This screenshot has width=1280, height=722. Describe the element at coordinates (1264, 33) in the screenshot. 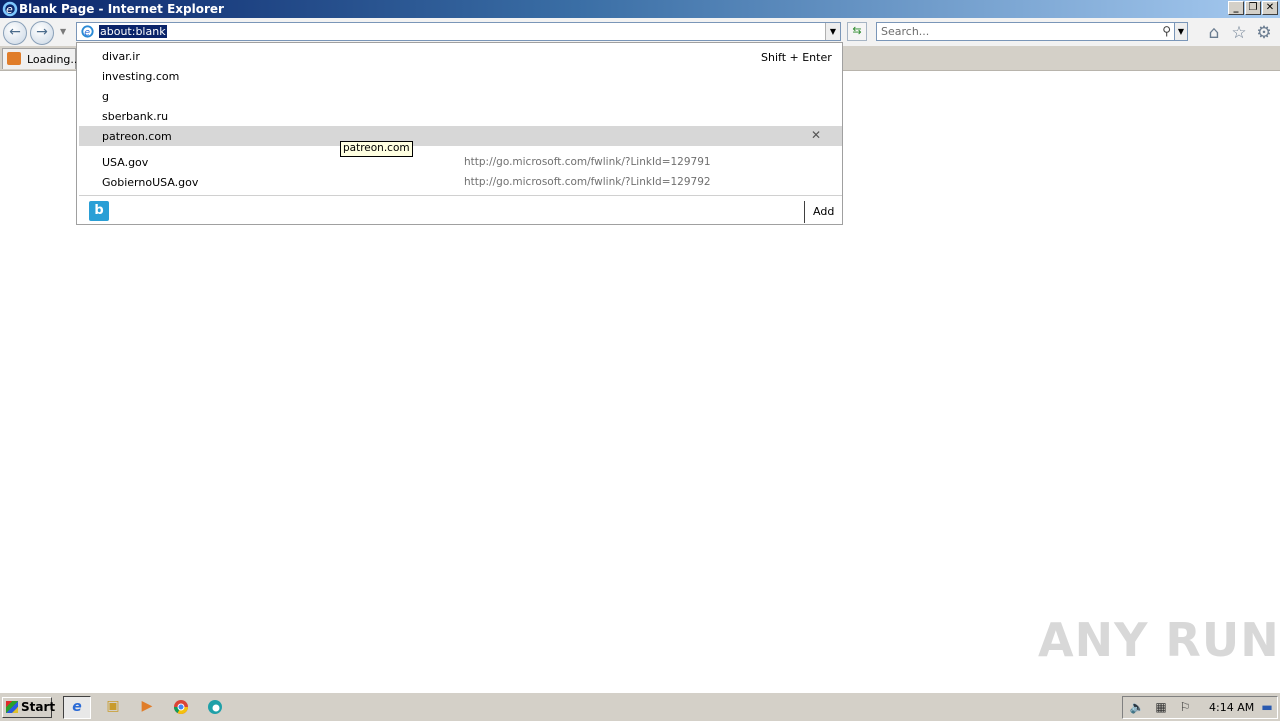

I see `tools-gear-icon: ⚙` at that location.